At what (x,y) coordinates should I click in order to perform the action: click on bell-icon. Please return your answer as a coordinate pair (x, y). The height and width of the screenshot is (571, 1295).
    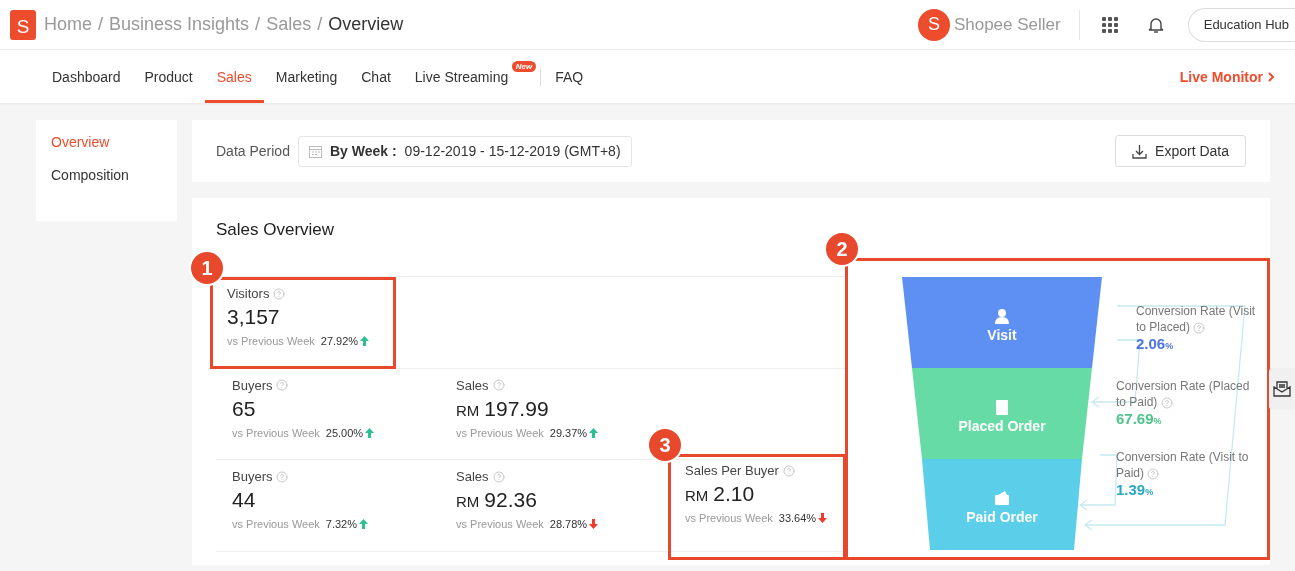
    Looking at the image, I should click on (1155, 24).